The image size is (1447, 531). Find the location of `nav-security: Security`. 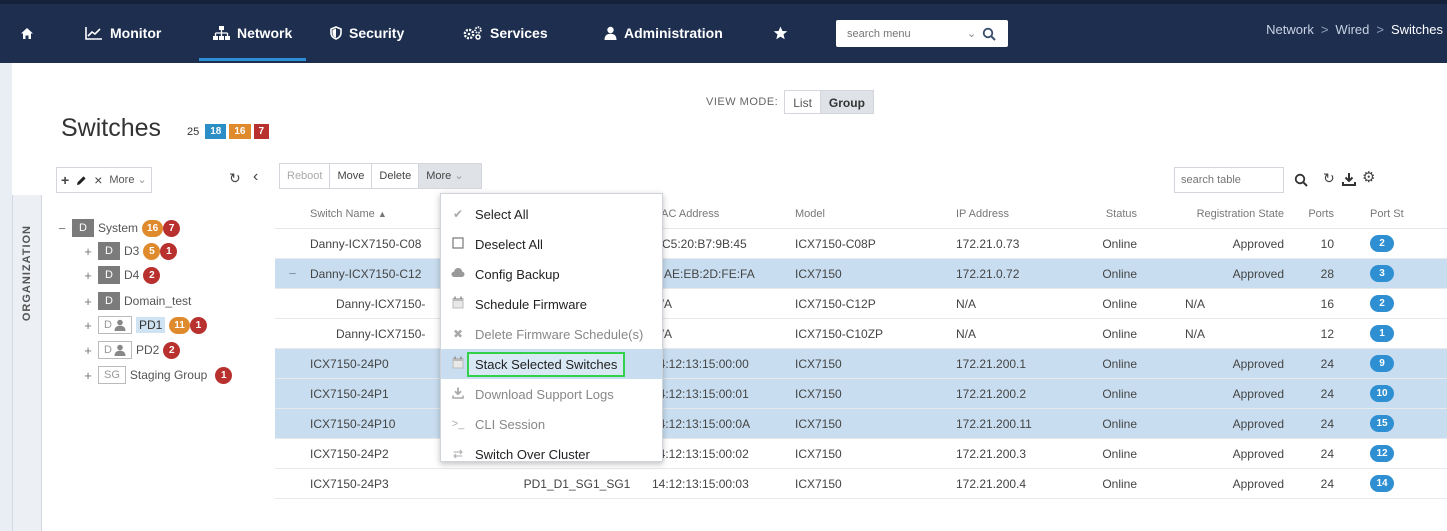

nav-security: Security is located at coordinates (367, 33).